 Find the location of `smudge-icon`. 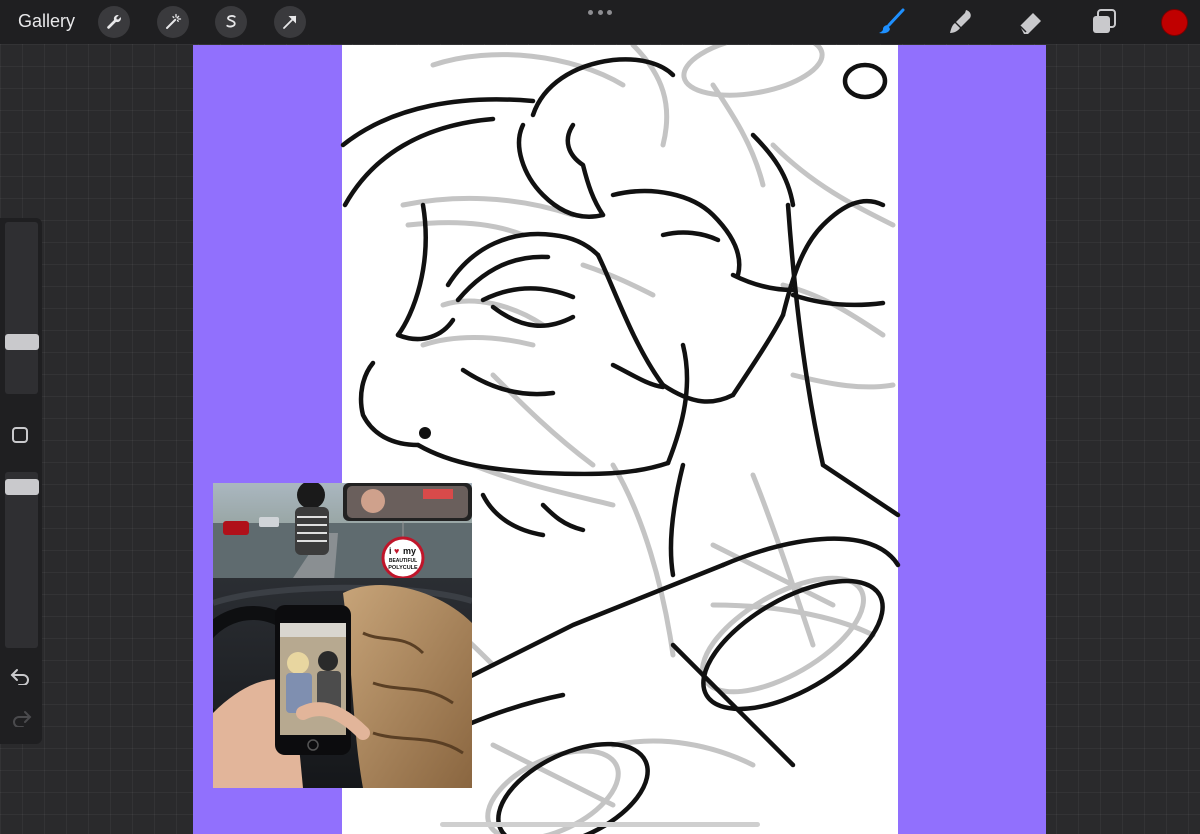

smudge-icon is located at coordinates (961, 22).